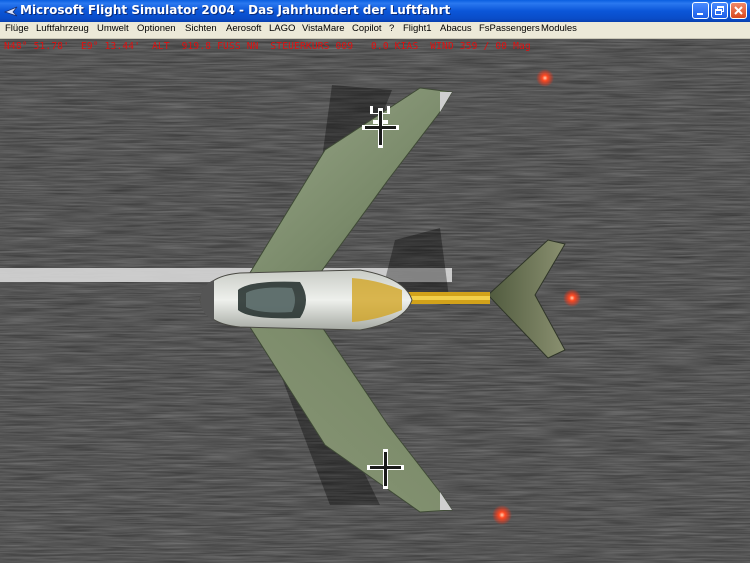 The height and width of the screenshot is (563, 750). I want to click on menu-copilot: Copilot, so click(367, 28).